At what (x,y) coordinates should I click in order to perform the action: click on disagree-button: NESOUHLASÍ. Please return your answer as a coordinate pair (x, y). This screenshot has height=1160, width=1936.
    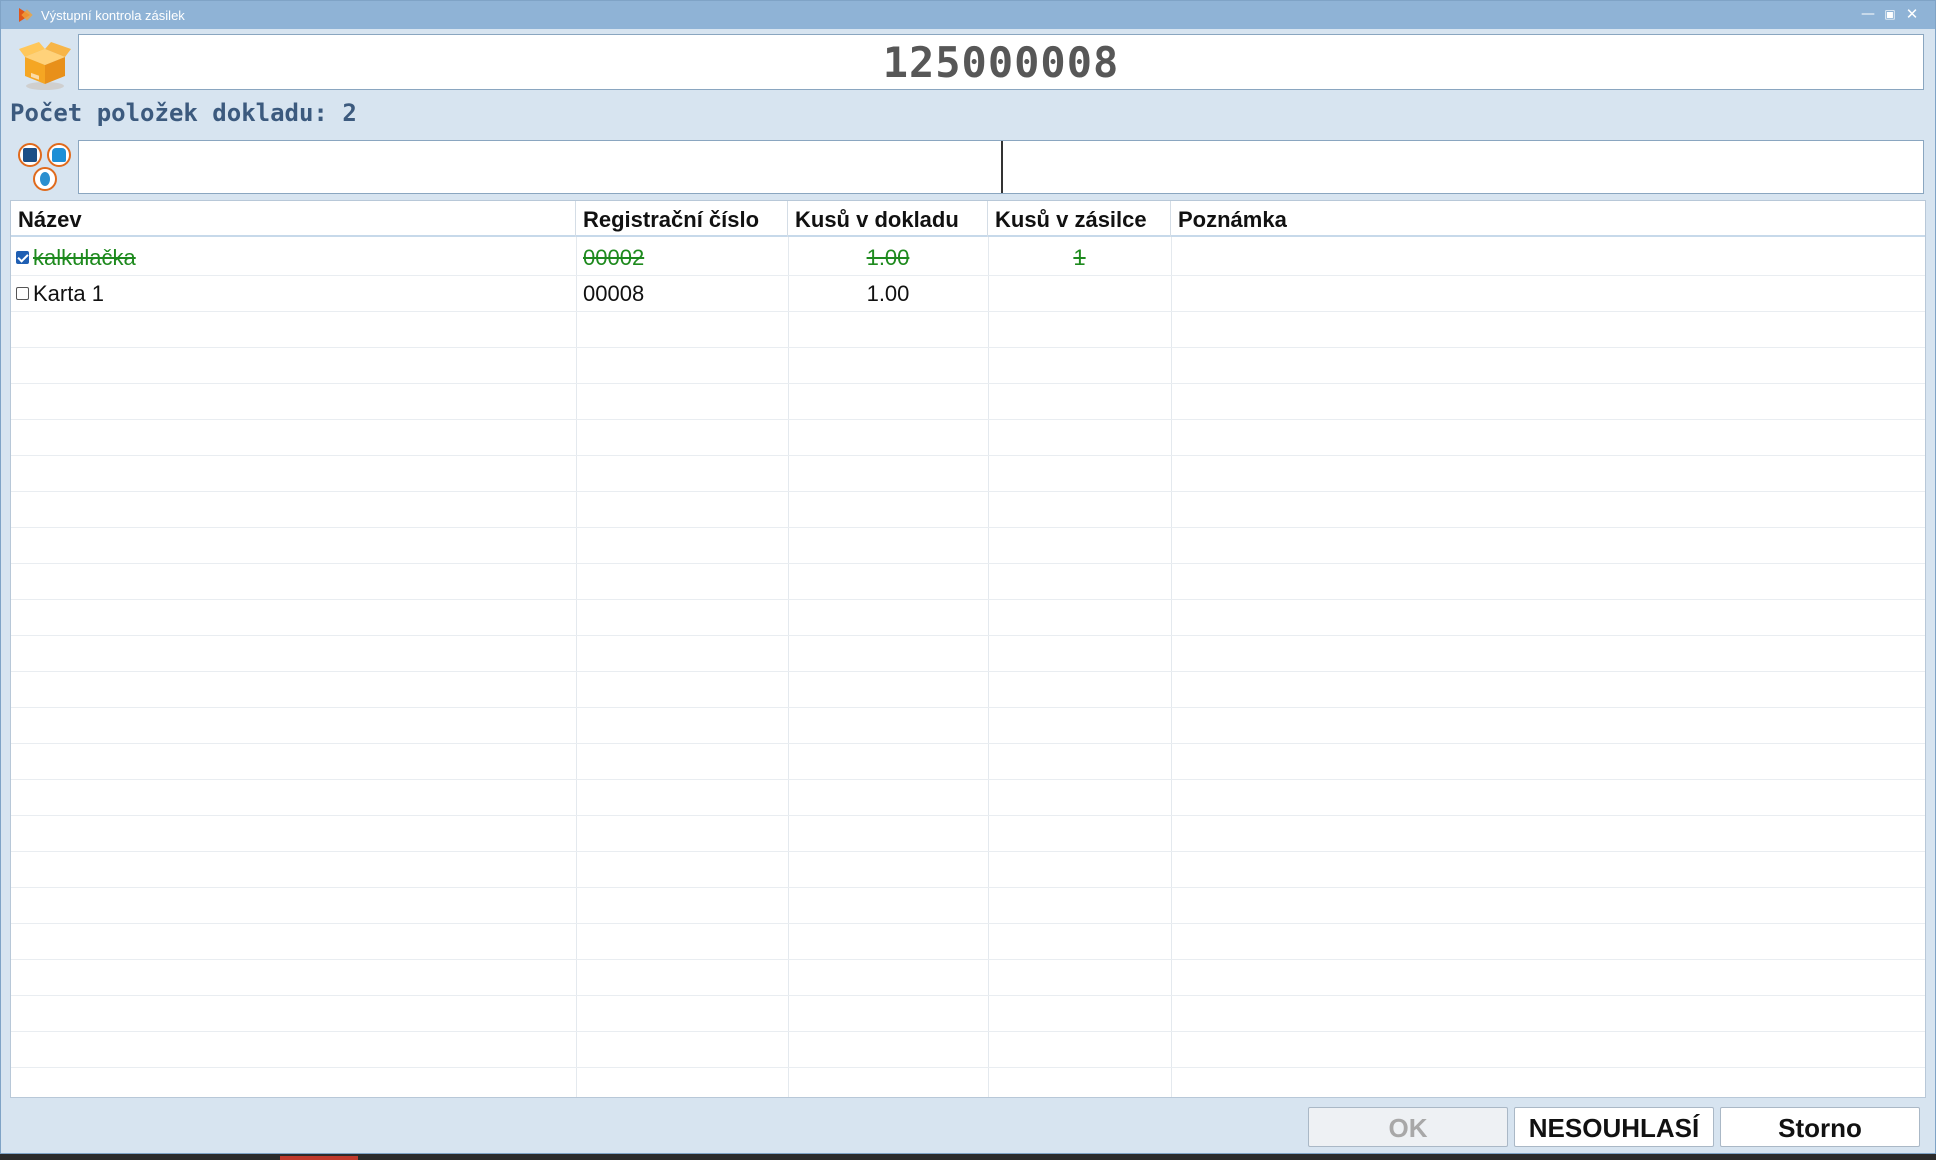
    Looking at the image, I should click on (1614, 1127).